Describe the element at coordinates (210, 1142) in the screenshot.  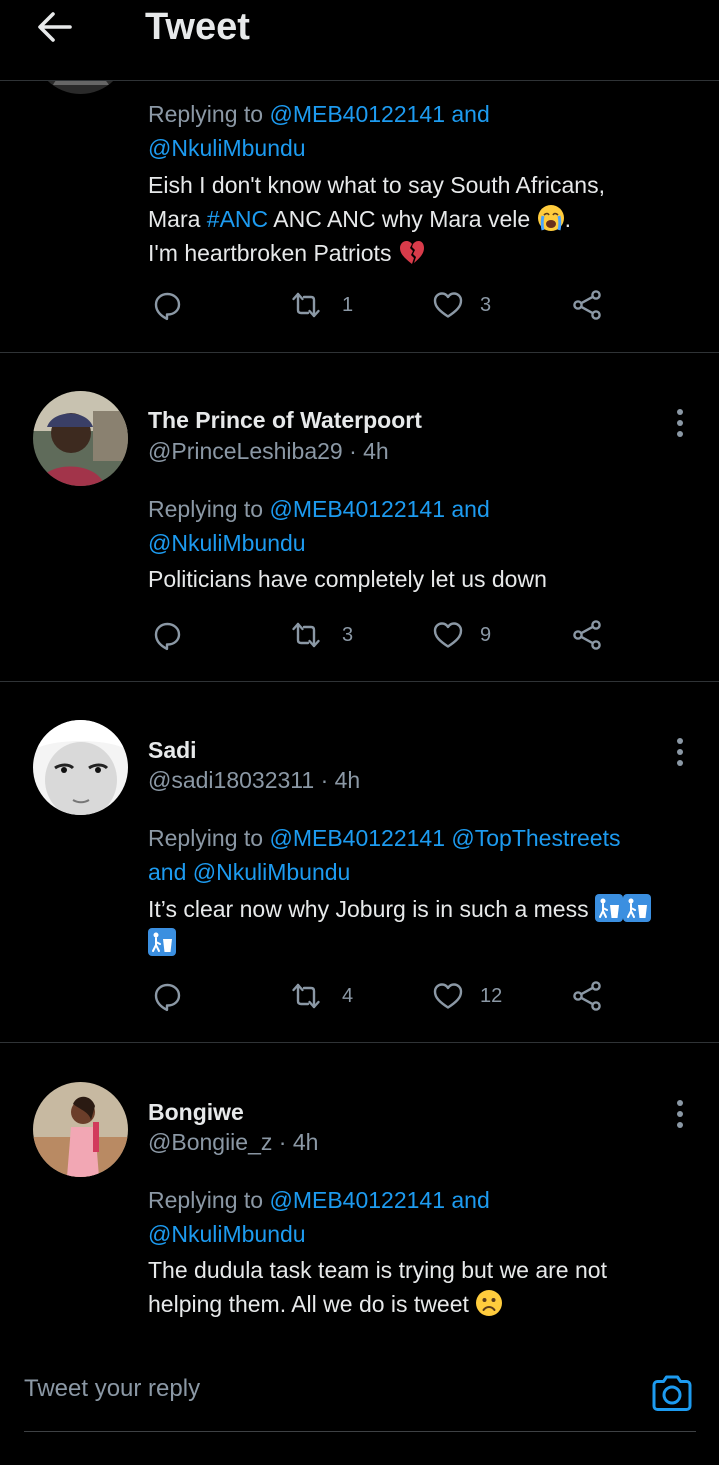
I see `user-handle: @Bongiie_z` at that location.